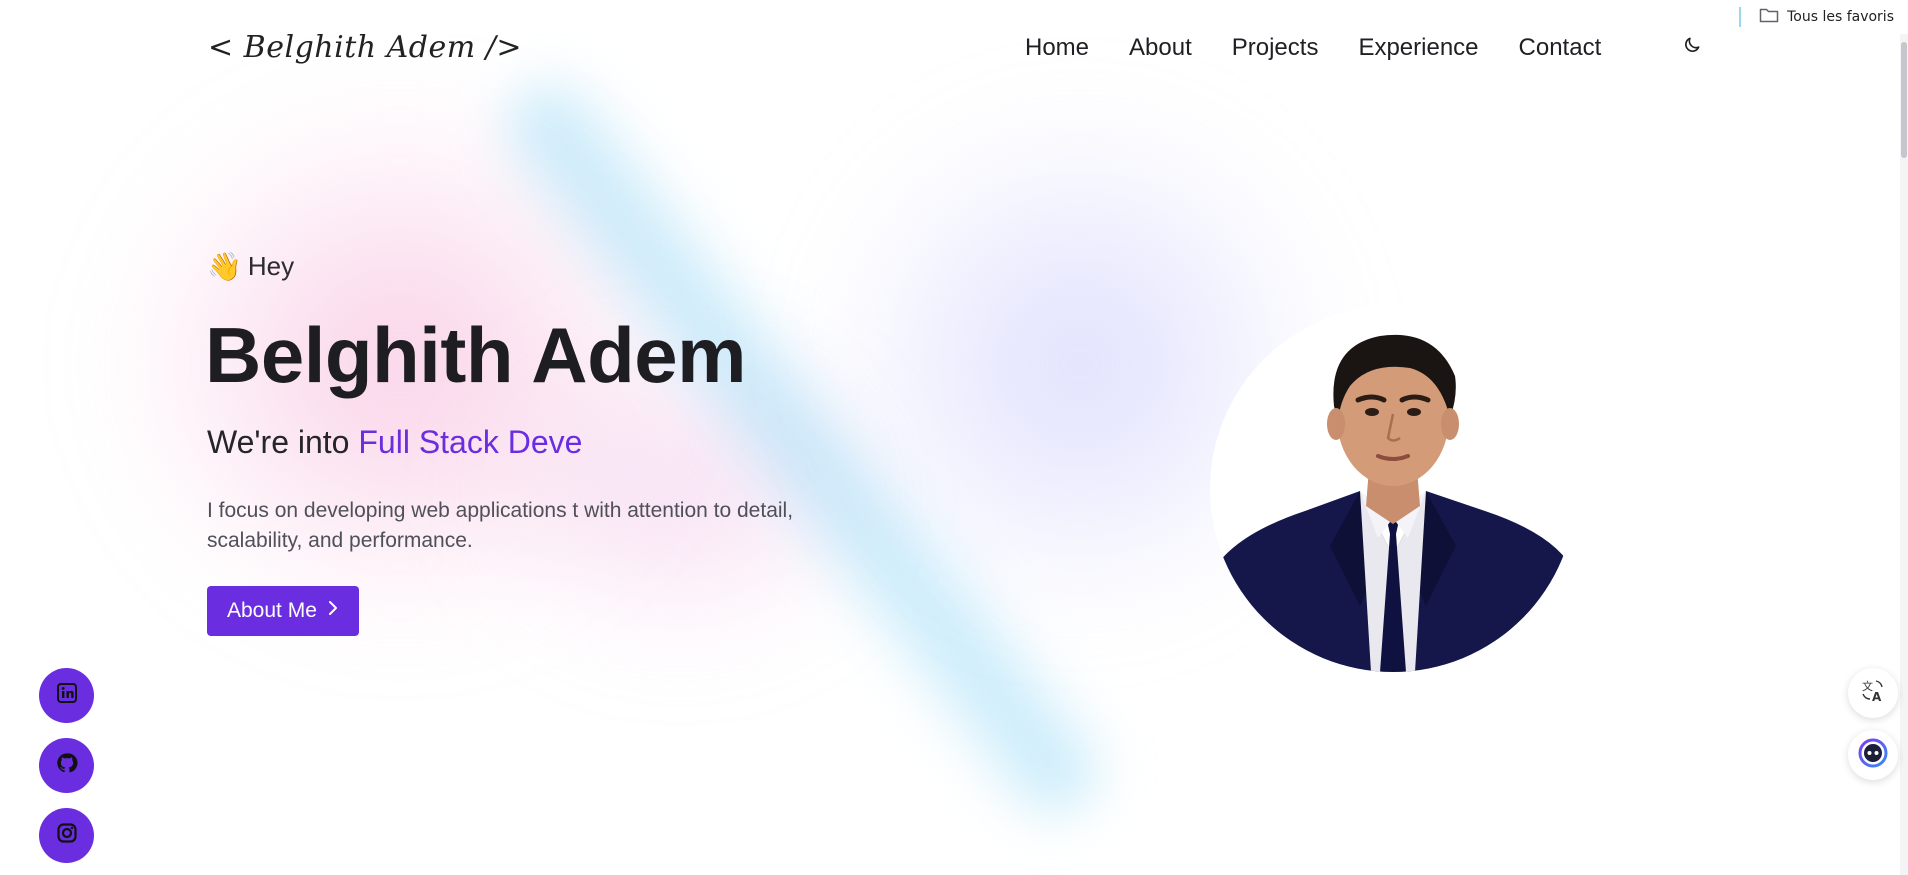 This screenshot has height=875, width=1908. I want to click on translate-button: 文A, so click(1873, 693).